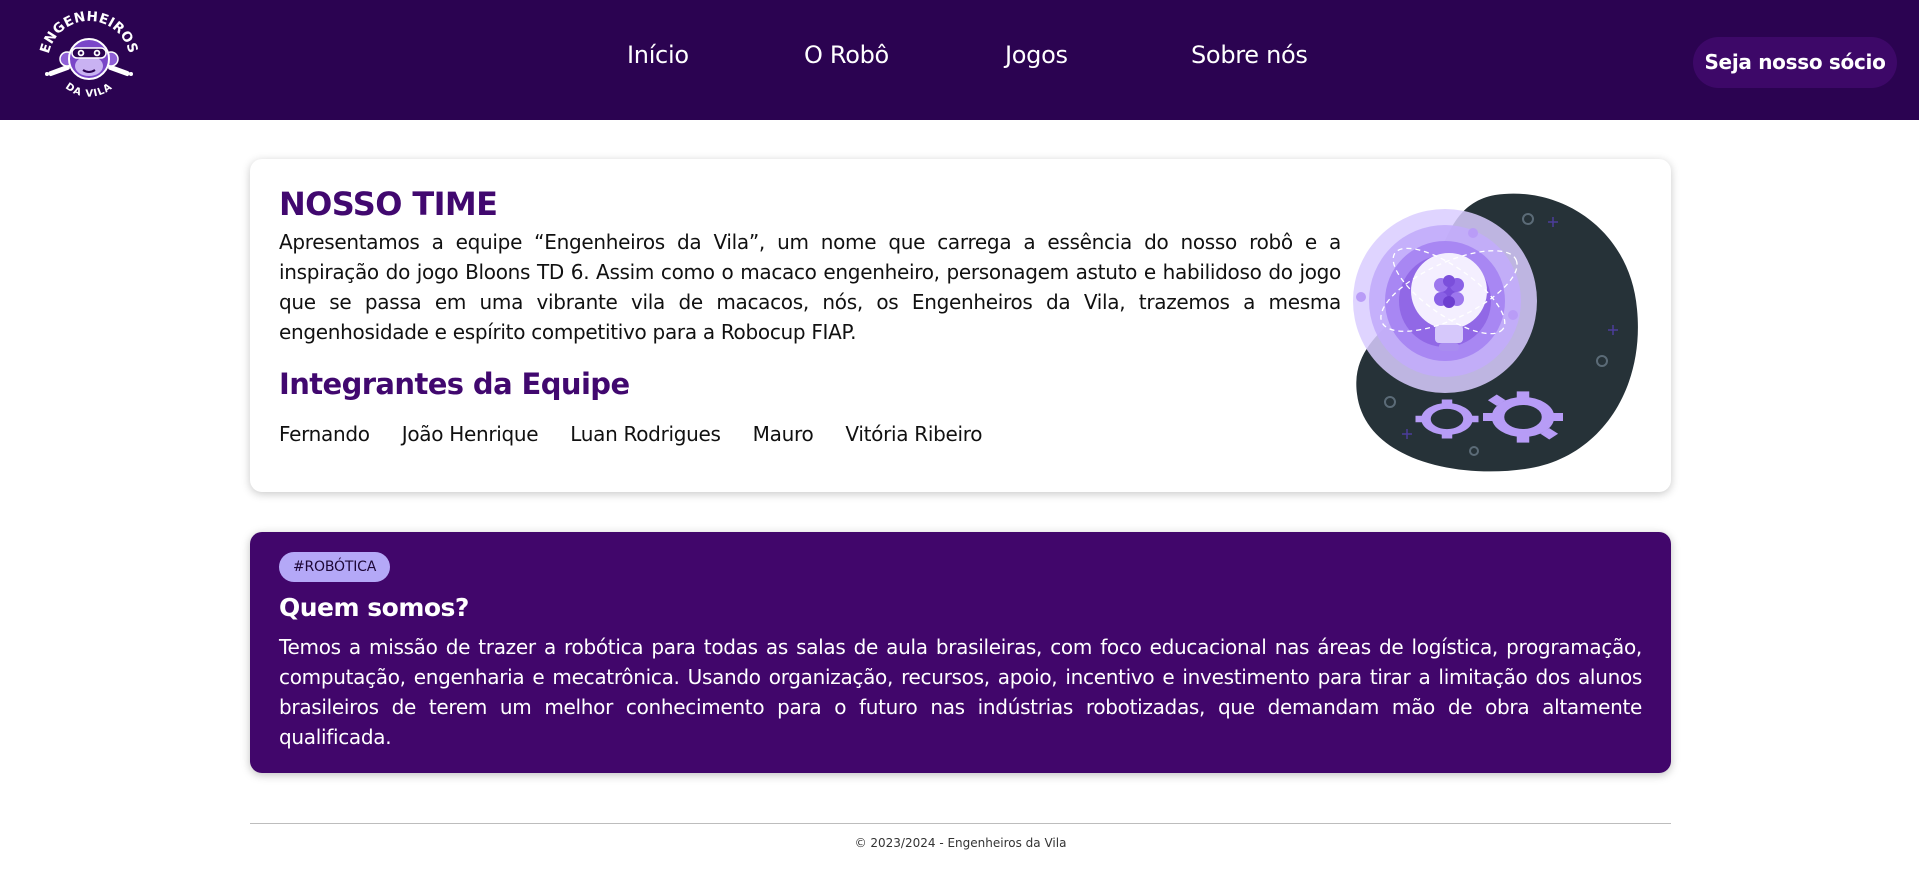  I want to click on member-name: João Henrique, so click(470, 434).